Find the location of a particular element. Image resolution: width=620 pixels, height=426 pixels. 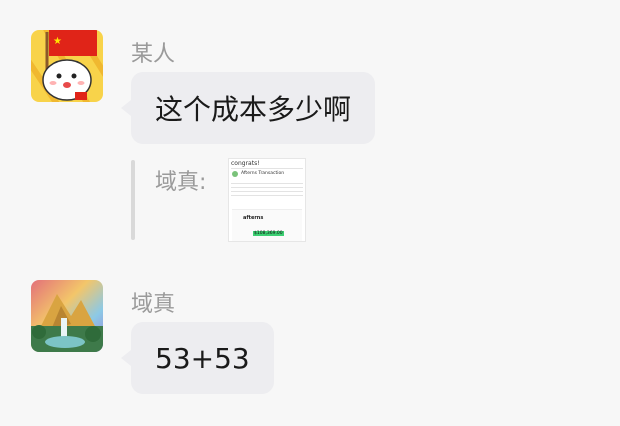

thumbnail-amount: $108,369.00 is located at coordinates (268, 233).